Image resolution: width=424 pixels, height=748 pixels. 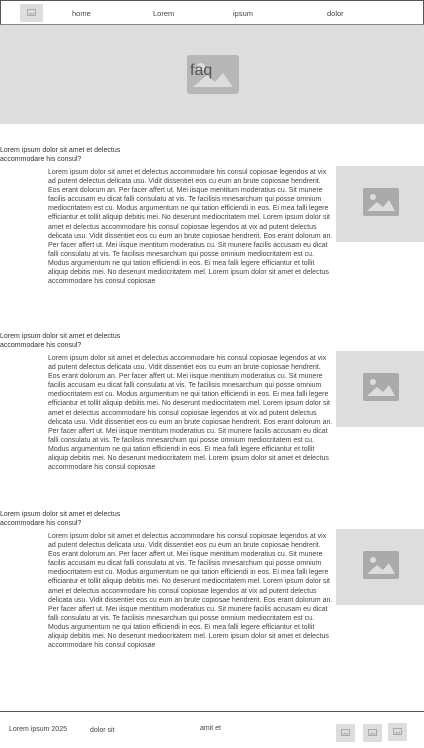 I want to click on footer-copyright: Lorem ipsum 2025, so click(x=38, y=729).